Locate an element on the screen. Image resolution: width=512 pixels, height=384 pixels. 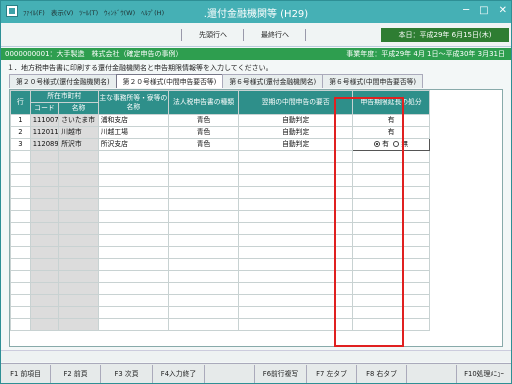
table-row: 2 112011 川越市 川越工場 青色 自動判定 有 is located at coordinates (220, 132).